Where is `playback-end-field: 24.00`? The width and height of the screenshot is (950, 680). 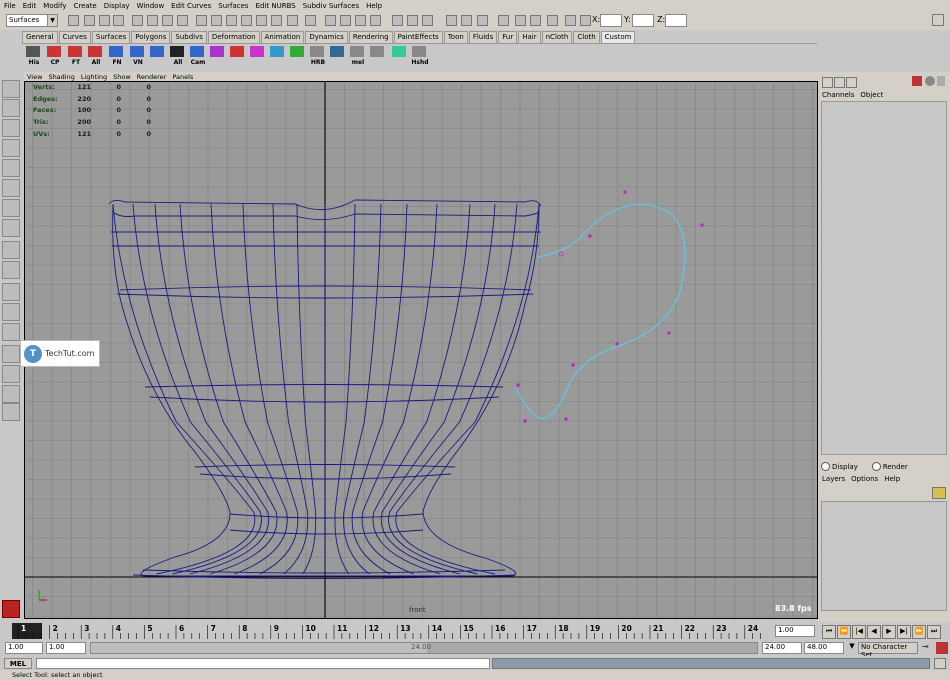 playback-end-field: 24.00 is located at coordinates (782, 648).